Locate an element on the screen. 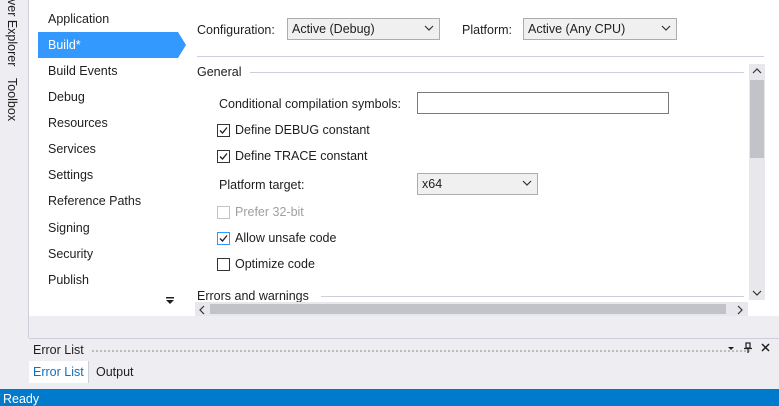 This screenshot has height=406, width=779. platform-value: Active (Any CPU) is located at coordinates (577, 29).